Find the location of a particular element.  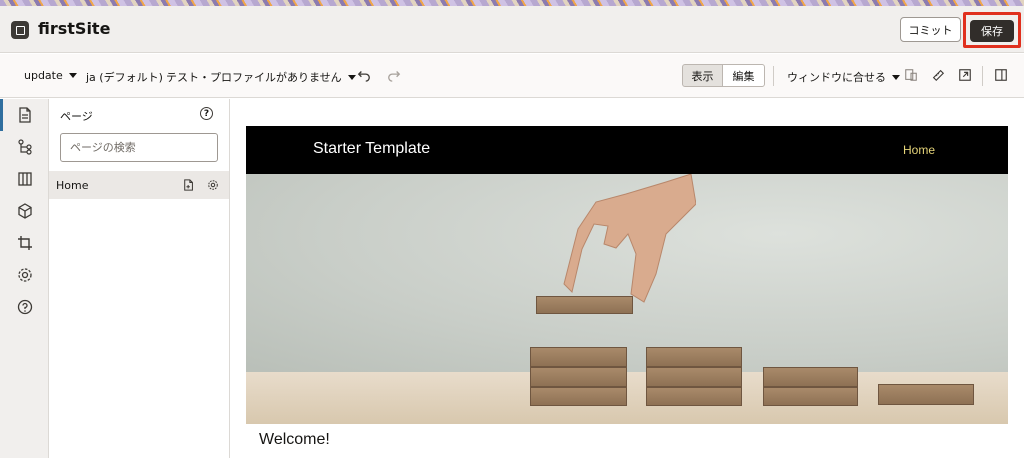

welcome-heading: Welcome! is located at coordinates (294, 439).